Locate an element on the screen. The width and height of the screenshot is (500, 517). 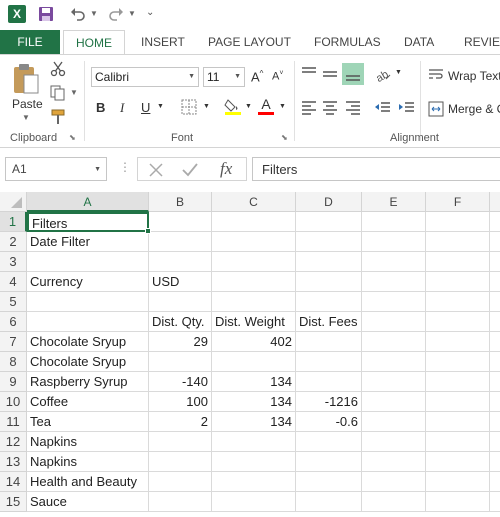
tab-data: DATA is located at coordinates (419, 42).